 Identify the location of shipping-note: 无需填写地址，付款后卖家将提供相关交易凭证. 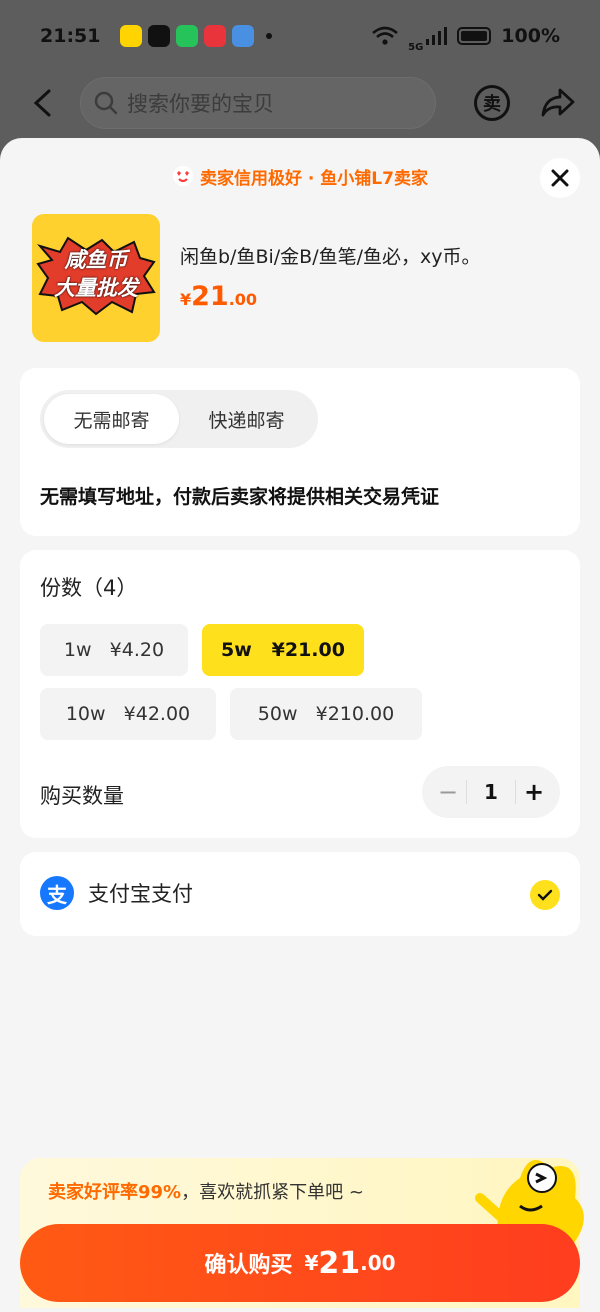
(240, 497).